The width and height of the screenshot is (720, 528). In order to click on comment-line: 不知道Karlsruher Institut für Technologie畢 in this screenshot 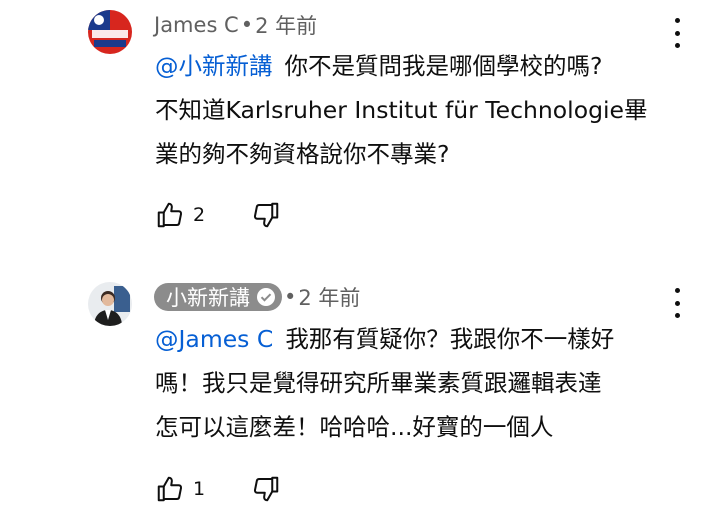, I will do `click(401, 110)`.